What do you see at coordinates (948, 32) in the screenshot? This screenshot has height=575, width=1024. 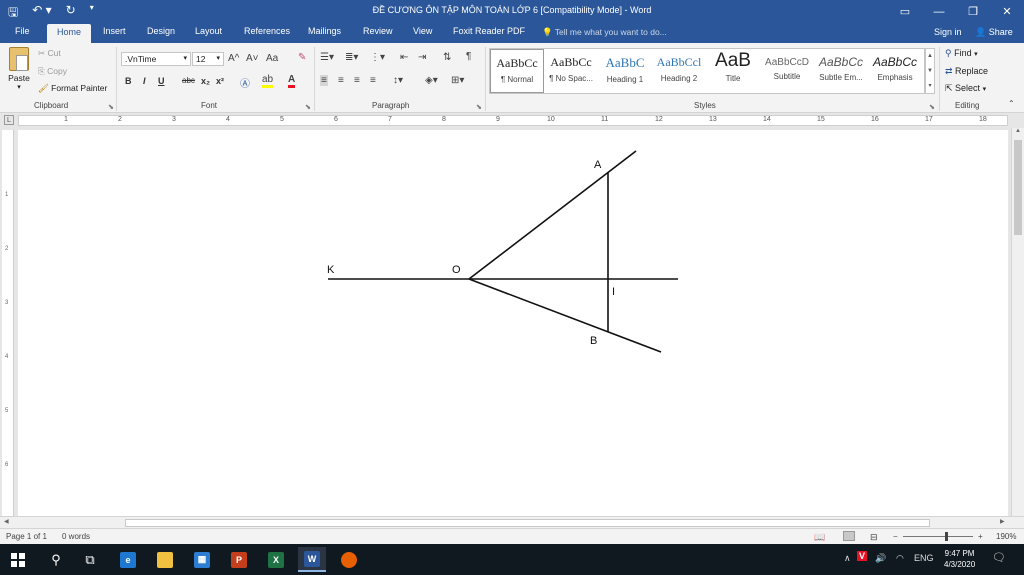 I see `sign-in-link: Sign in` at bounding box center [948, 32].